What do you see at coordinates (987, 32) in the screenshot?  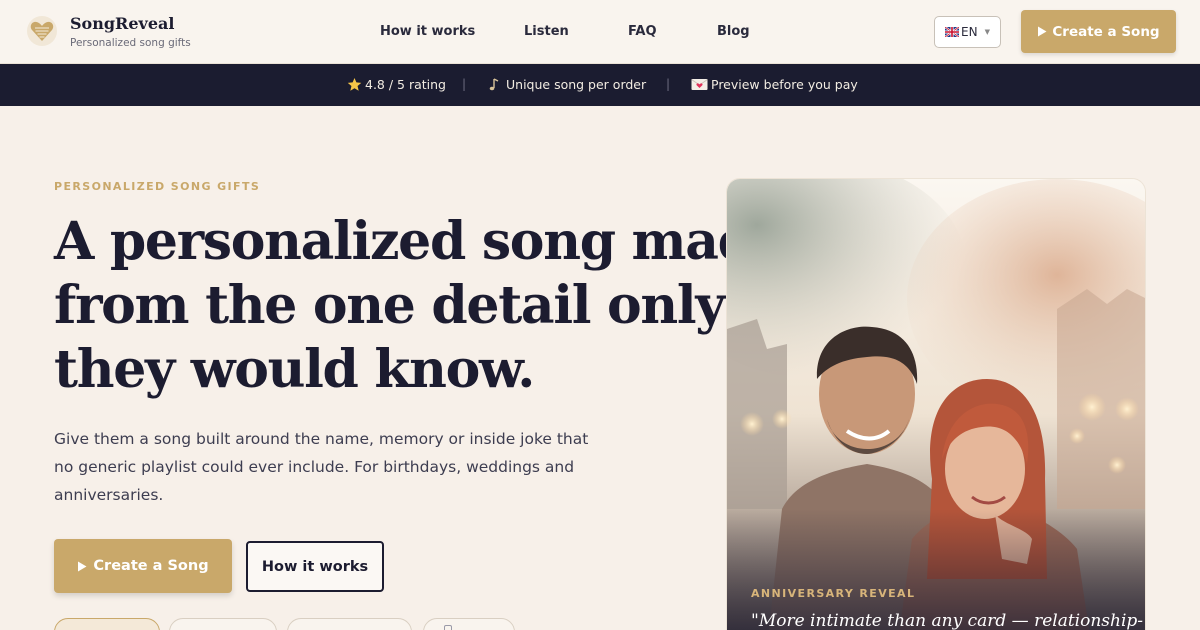 I see `chevron-down-icon: ▼` at bounding box center [987, 32].